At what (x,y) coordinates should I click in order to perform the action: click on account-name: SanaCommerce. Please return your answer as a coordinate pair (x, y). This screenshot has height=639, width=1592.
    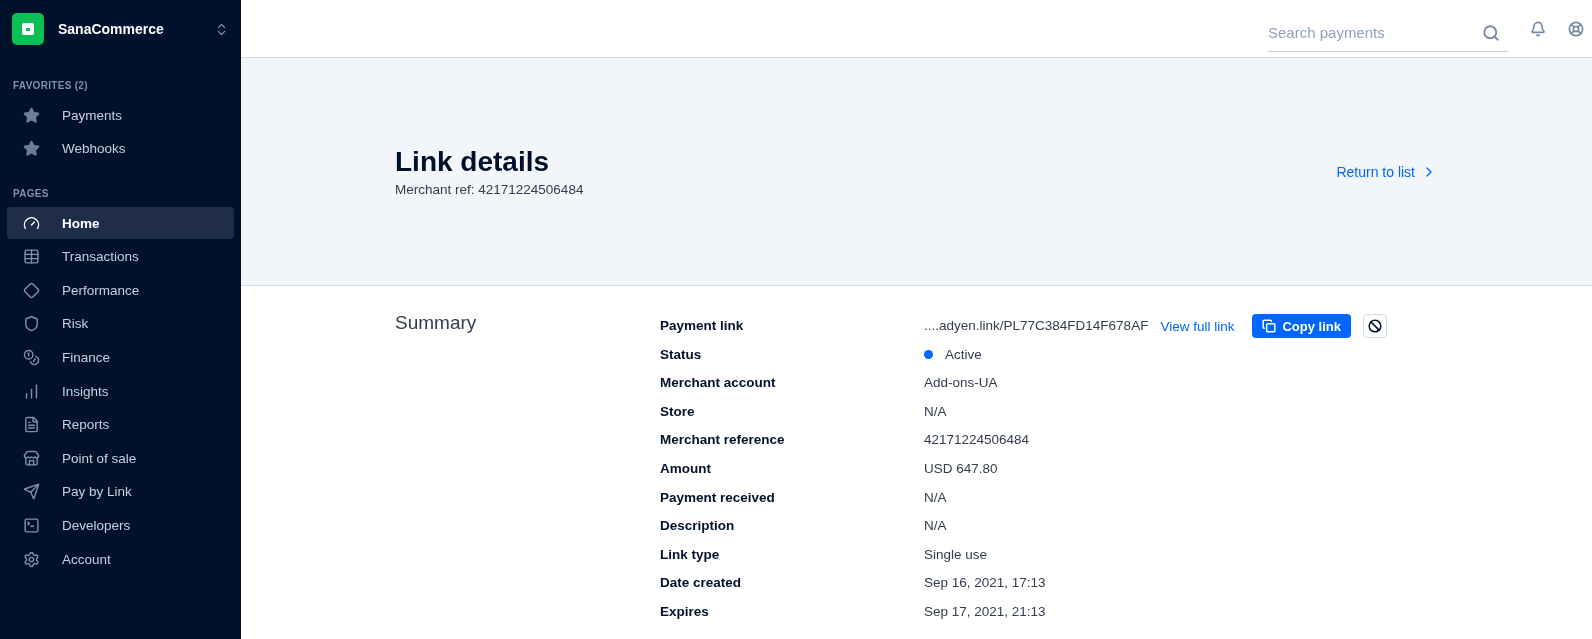
    Looking at the image, I should click on (111, 29).